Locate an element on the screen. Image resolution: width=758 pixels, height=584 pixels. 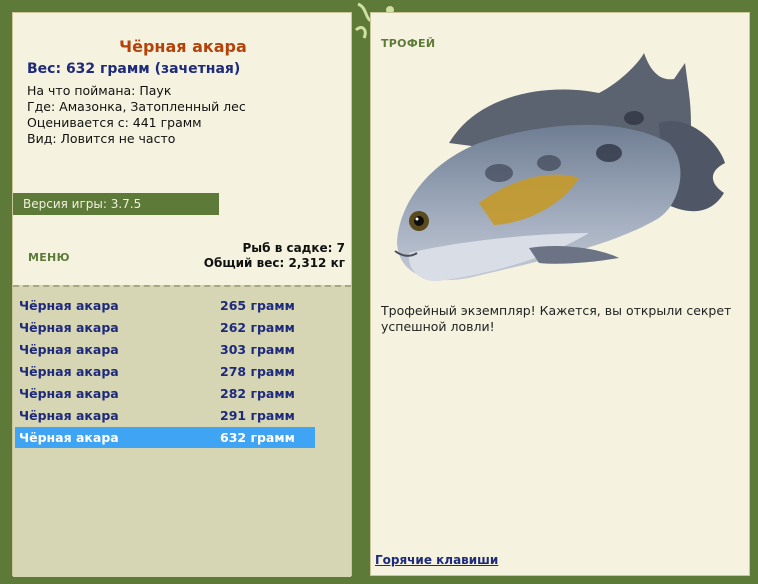
place-line: Где: Амазонка, Затопленный лес is located at coordinates (136, 106).